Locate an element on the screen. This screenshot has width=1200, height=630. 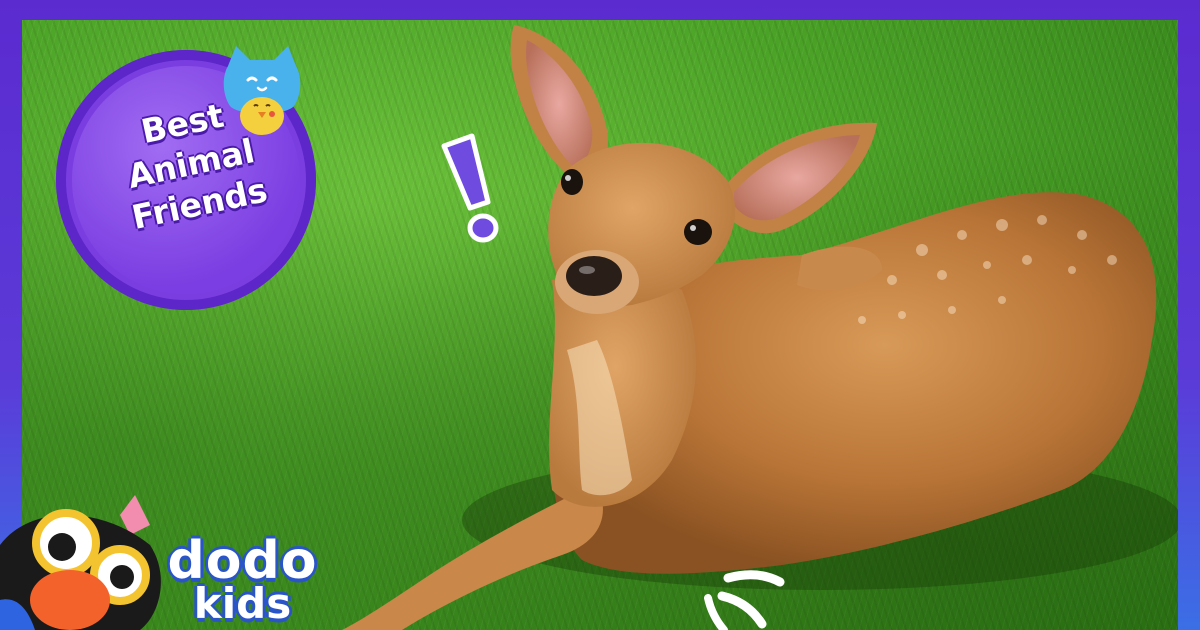
right-eye is located at coordinates (698, 232).